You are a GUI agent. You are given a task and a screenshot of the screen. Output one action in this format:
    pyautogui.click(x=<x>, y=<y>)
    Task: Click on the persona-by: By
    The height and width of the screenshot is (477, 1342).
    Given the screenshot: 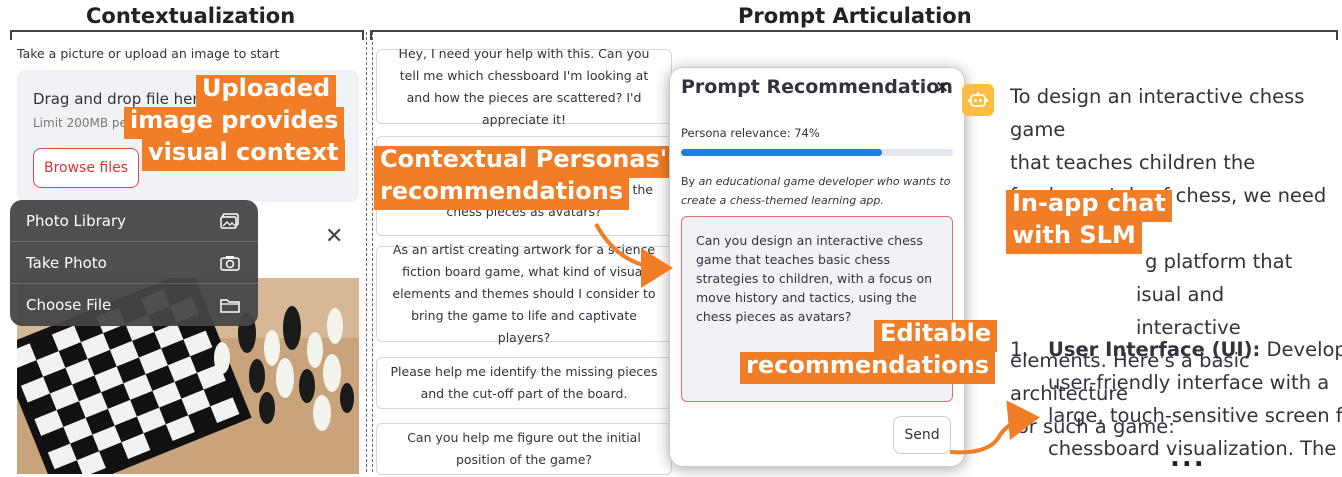 What is the action you would take?
    pyautogui.click(x=688, y=181)
    